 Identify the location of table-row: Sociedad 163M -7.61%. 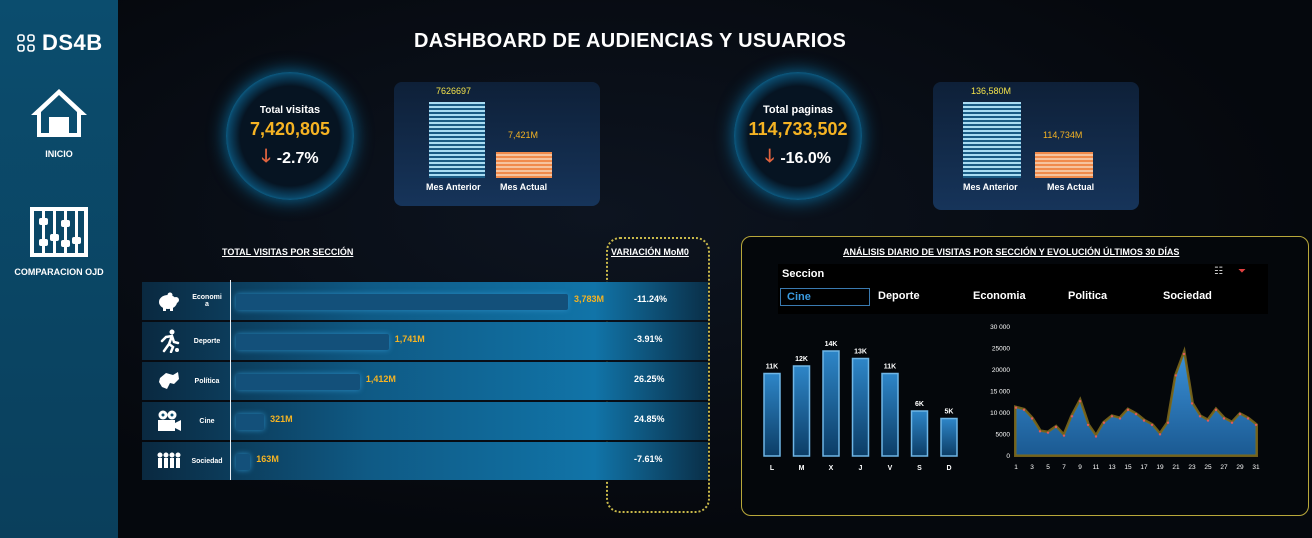
(425, 461).